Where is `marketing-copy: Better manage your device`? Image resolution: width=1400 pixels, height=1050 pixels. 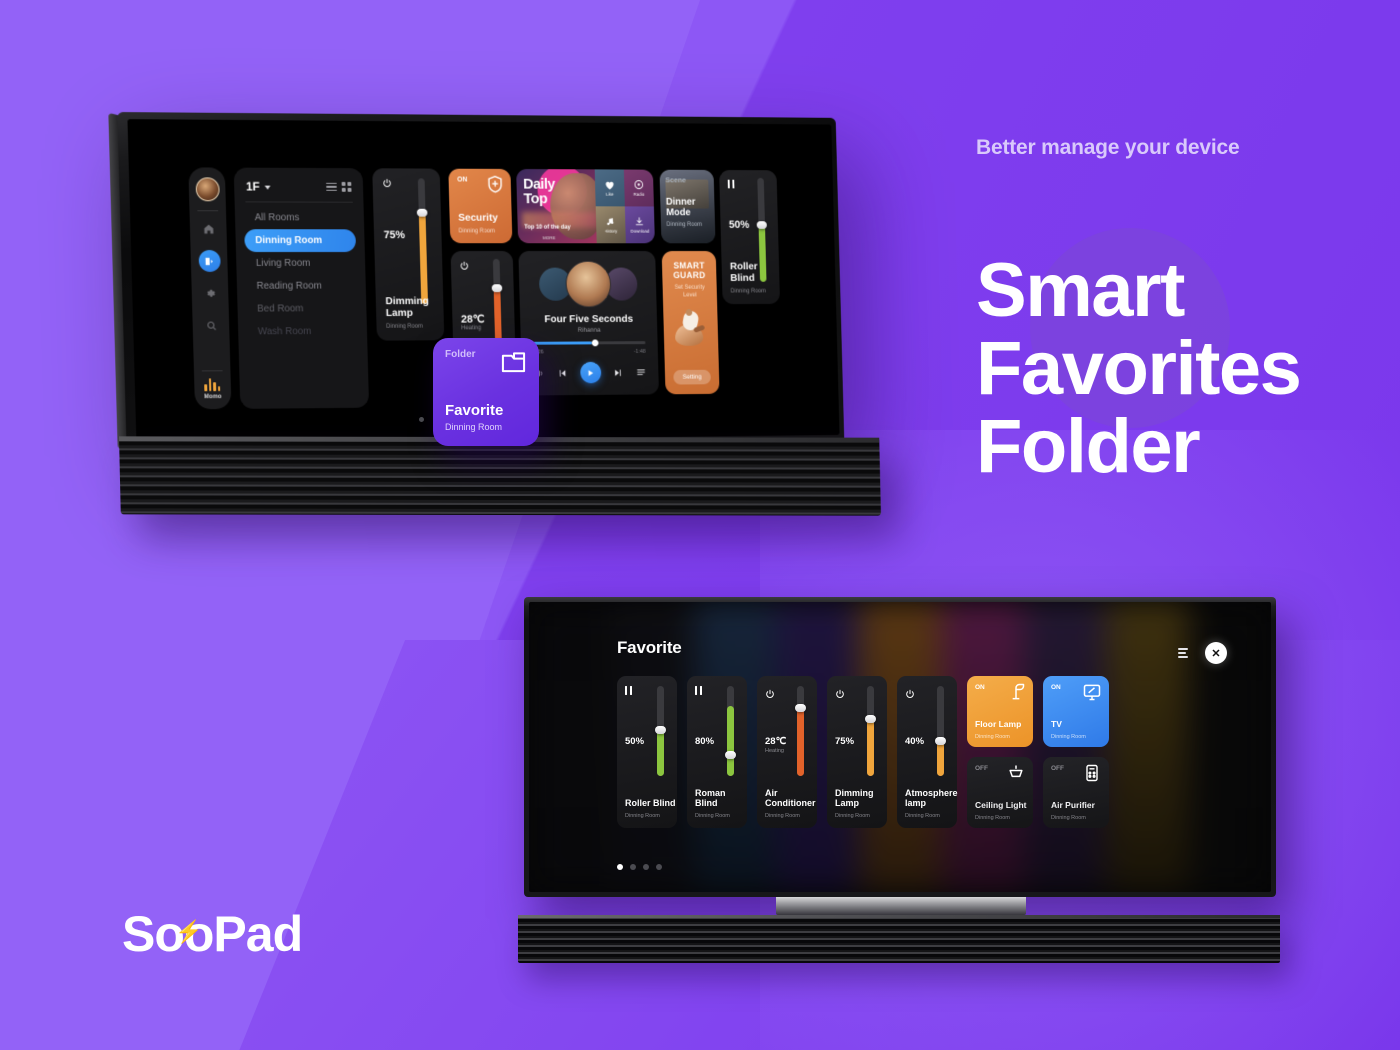
marketing-copy: Better manage your device is located at coordinates (1176, 148).